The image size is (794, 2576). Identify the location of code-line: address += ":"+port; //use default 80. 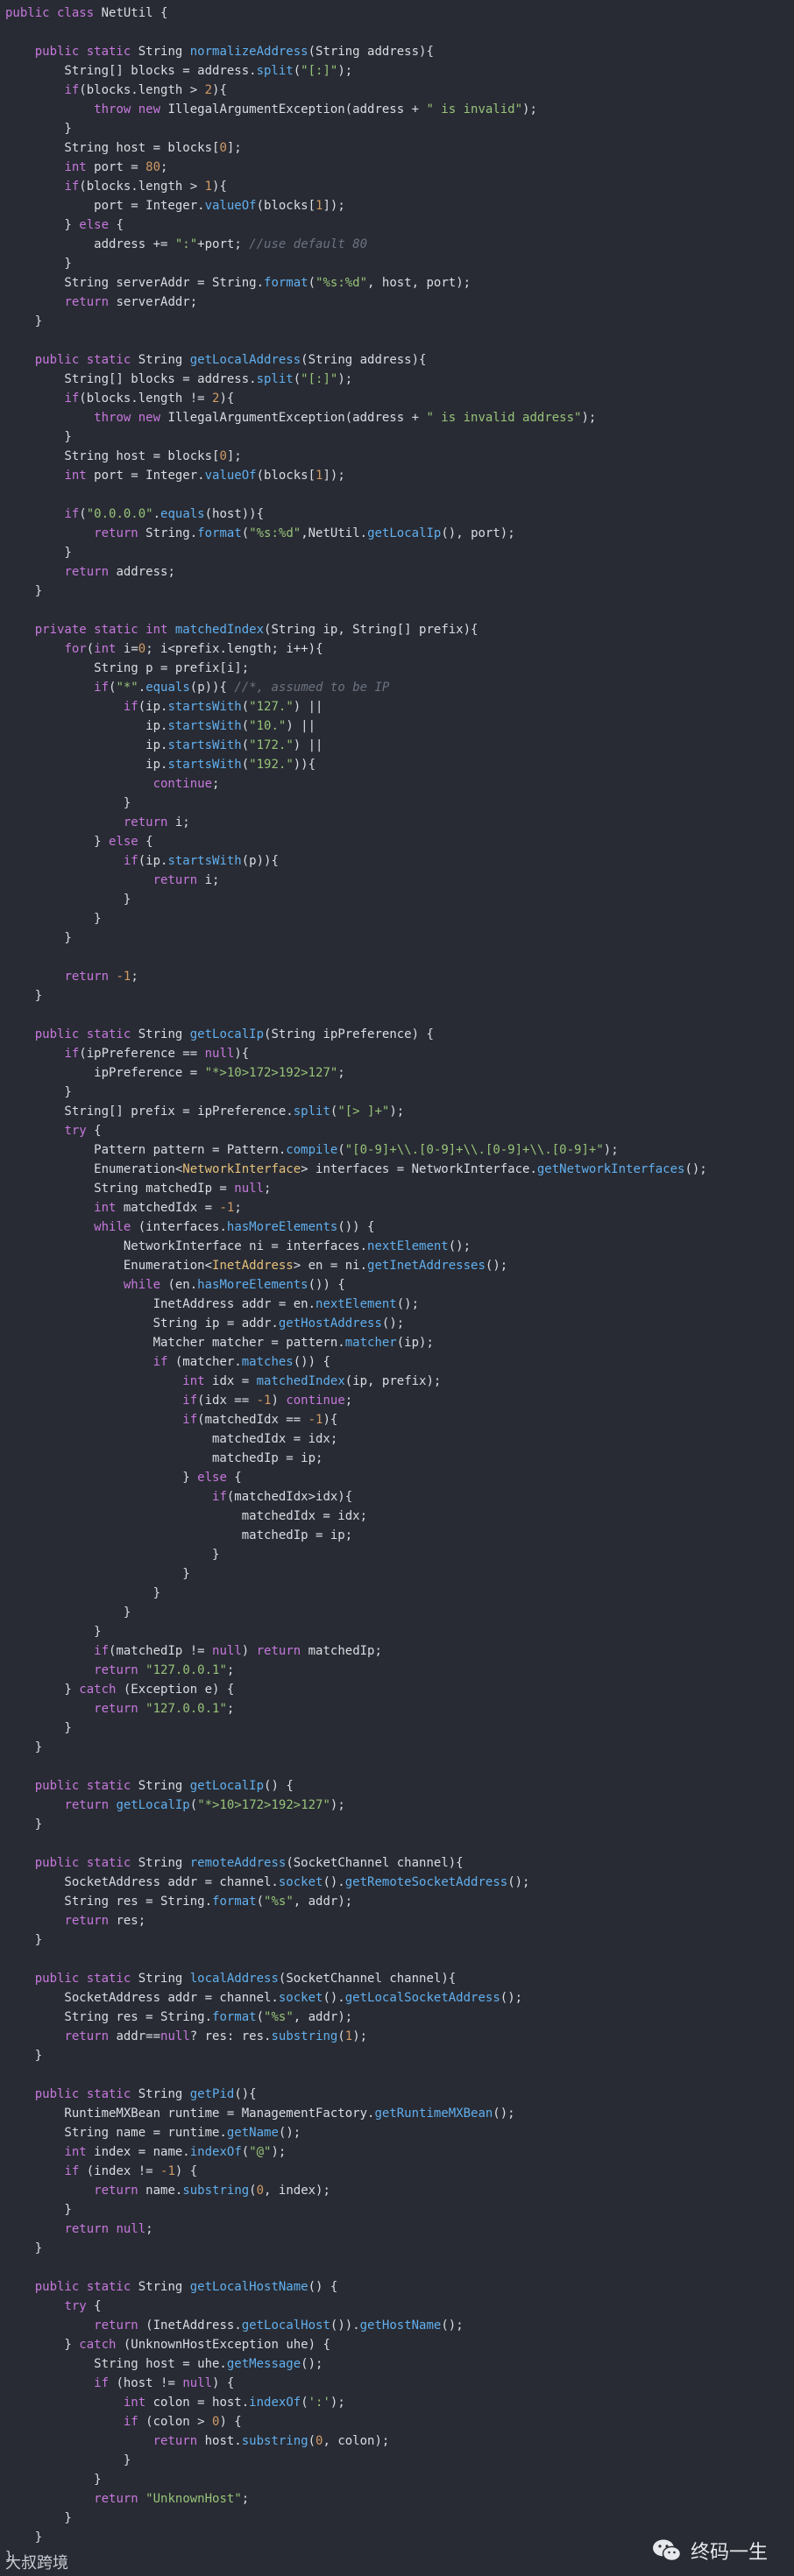
(186, 244).